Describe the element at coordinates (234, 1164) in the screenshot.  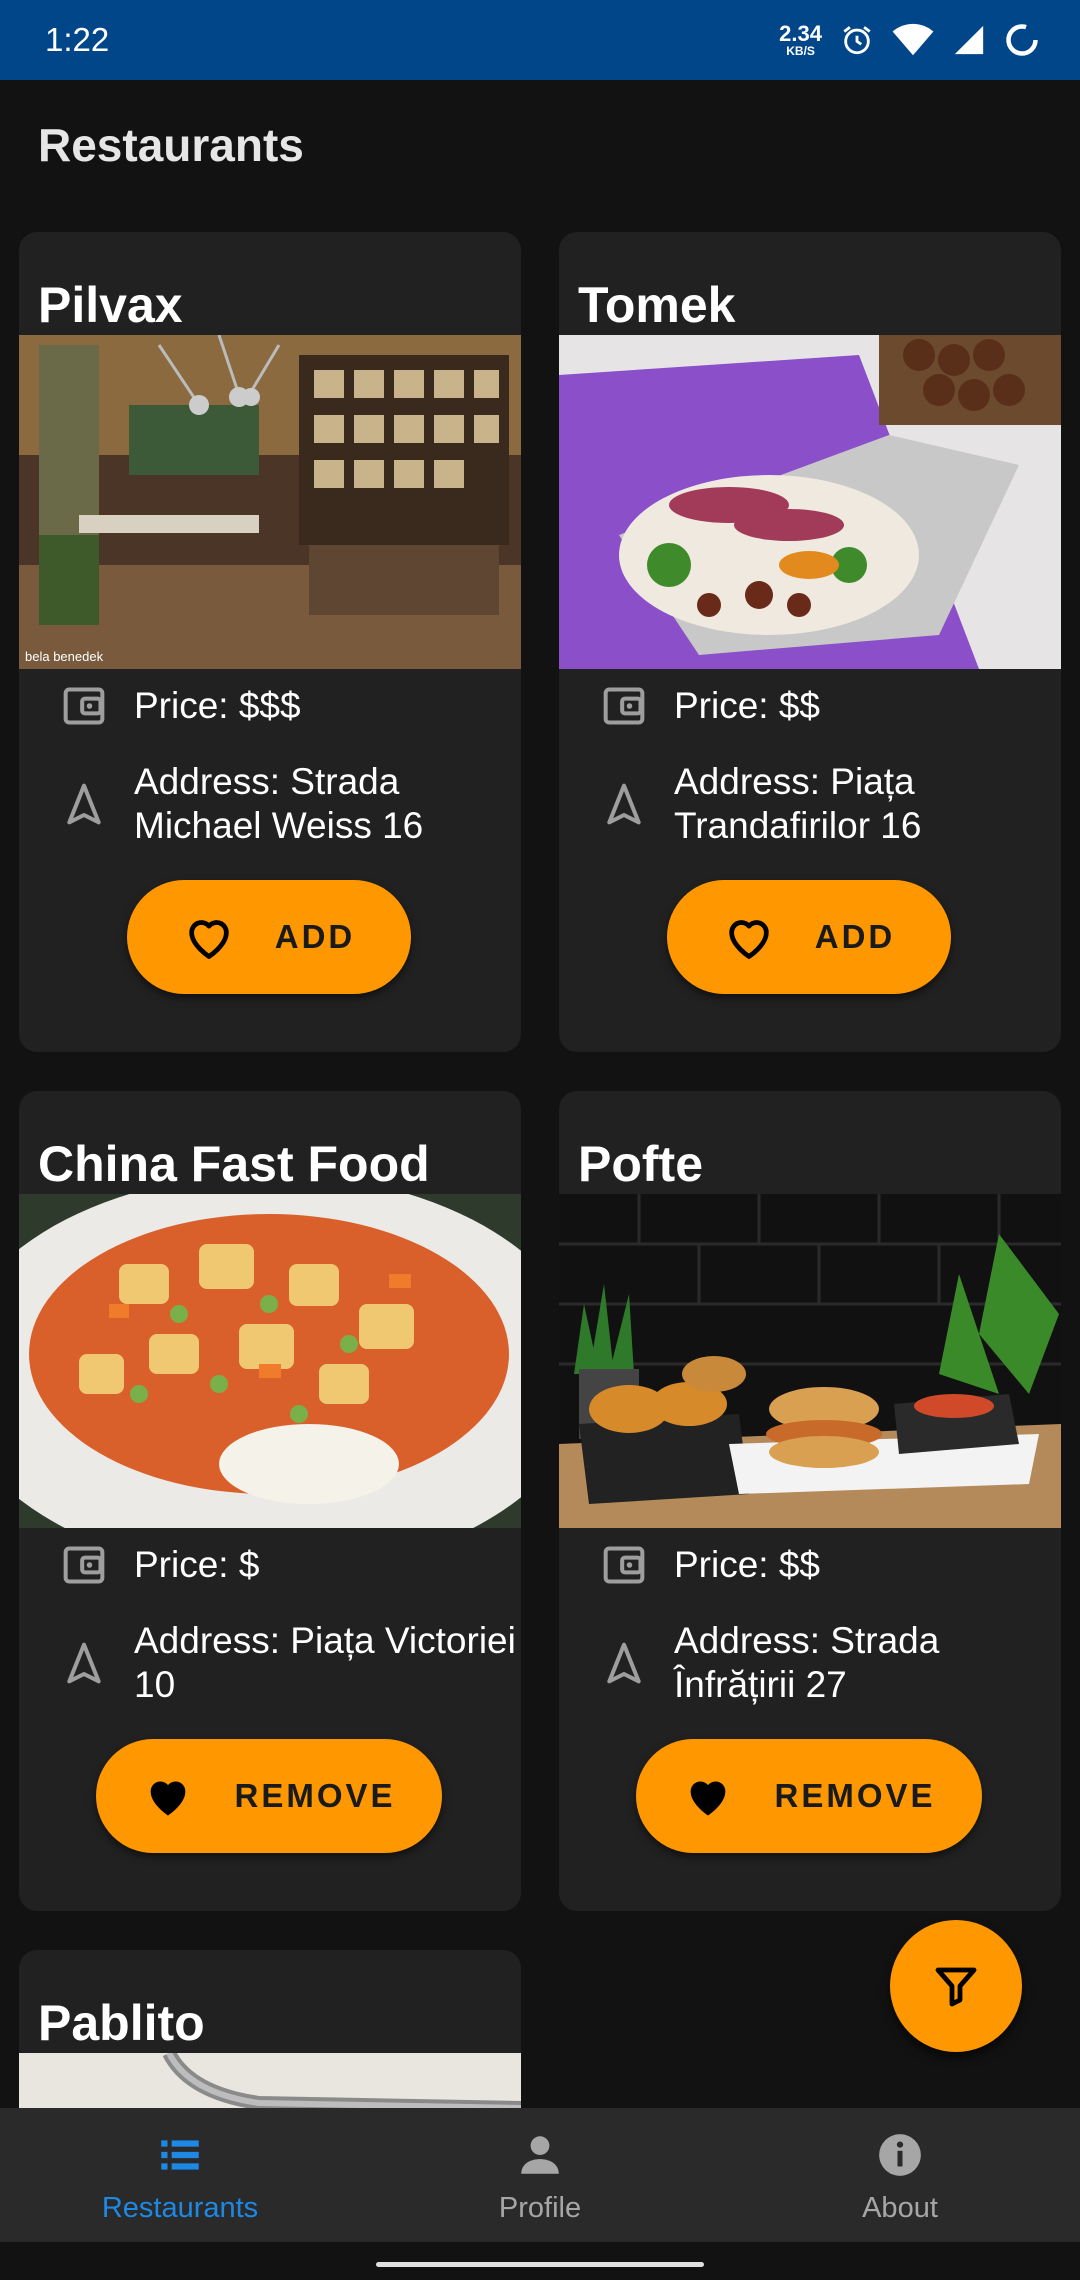
I see `restaurant-name: China Fast Food` at that location.